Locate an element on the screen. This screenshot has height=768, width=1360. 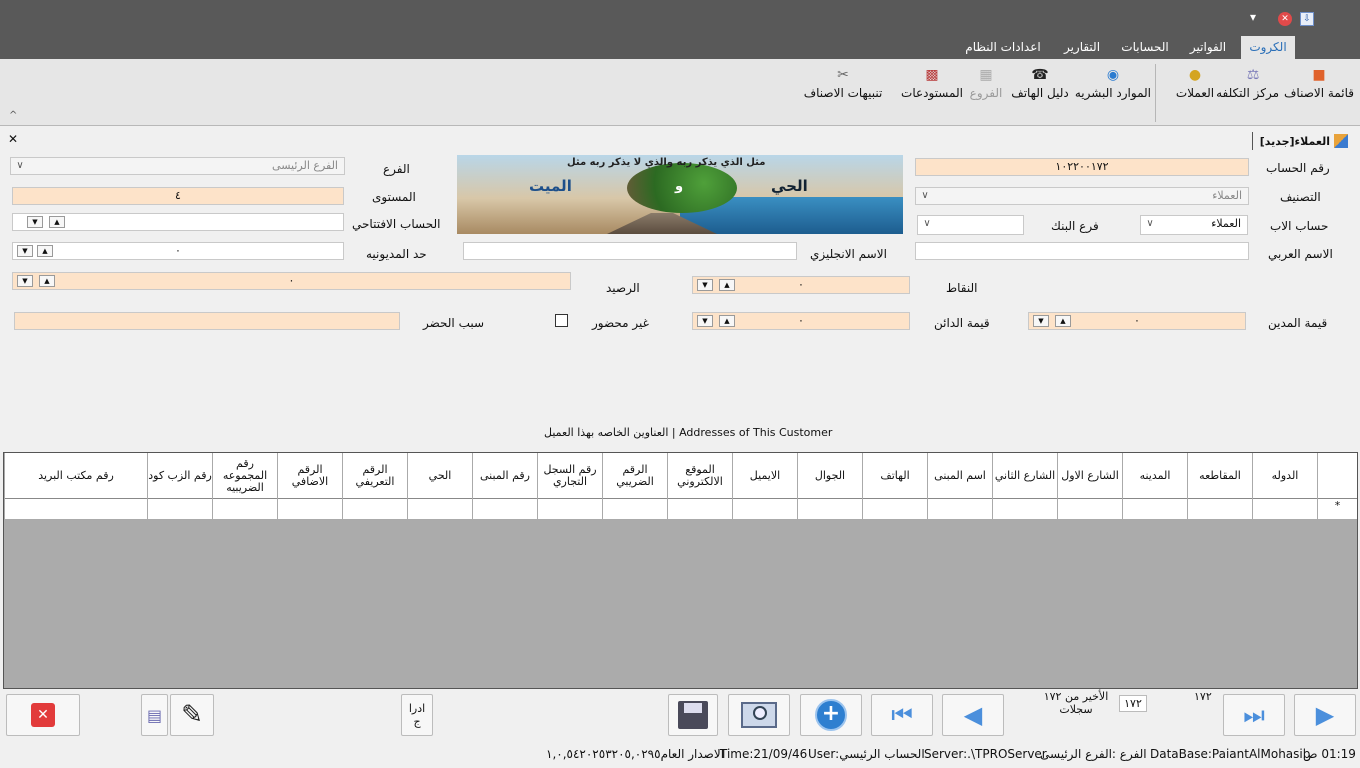
grid-column-header: المقاطعه is located at coordinates (1219, 476).